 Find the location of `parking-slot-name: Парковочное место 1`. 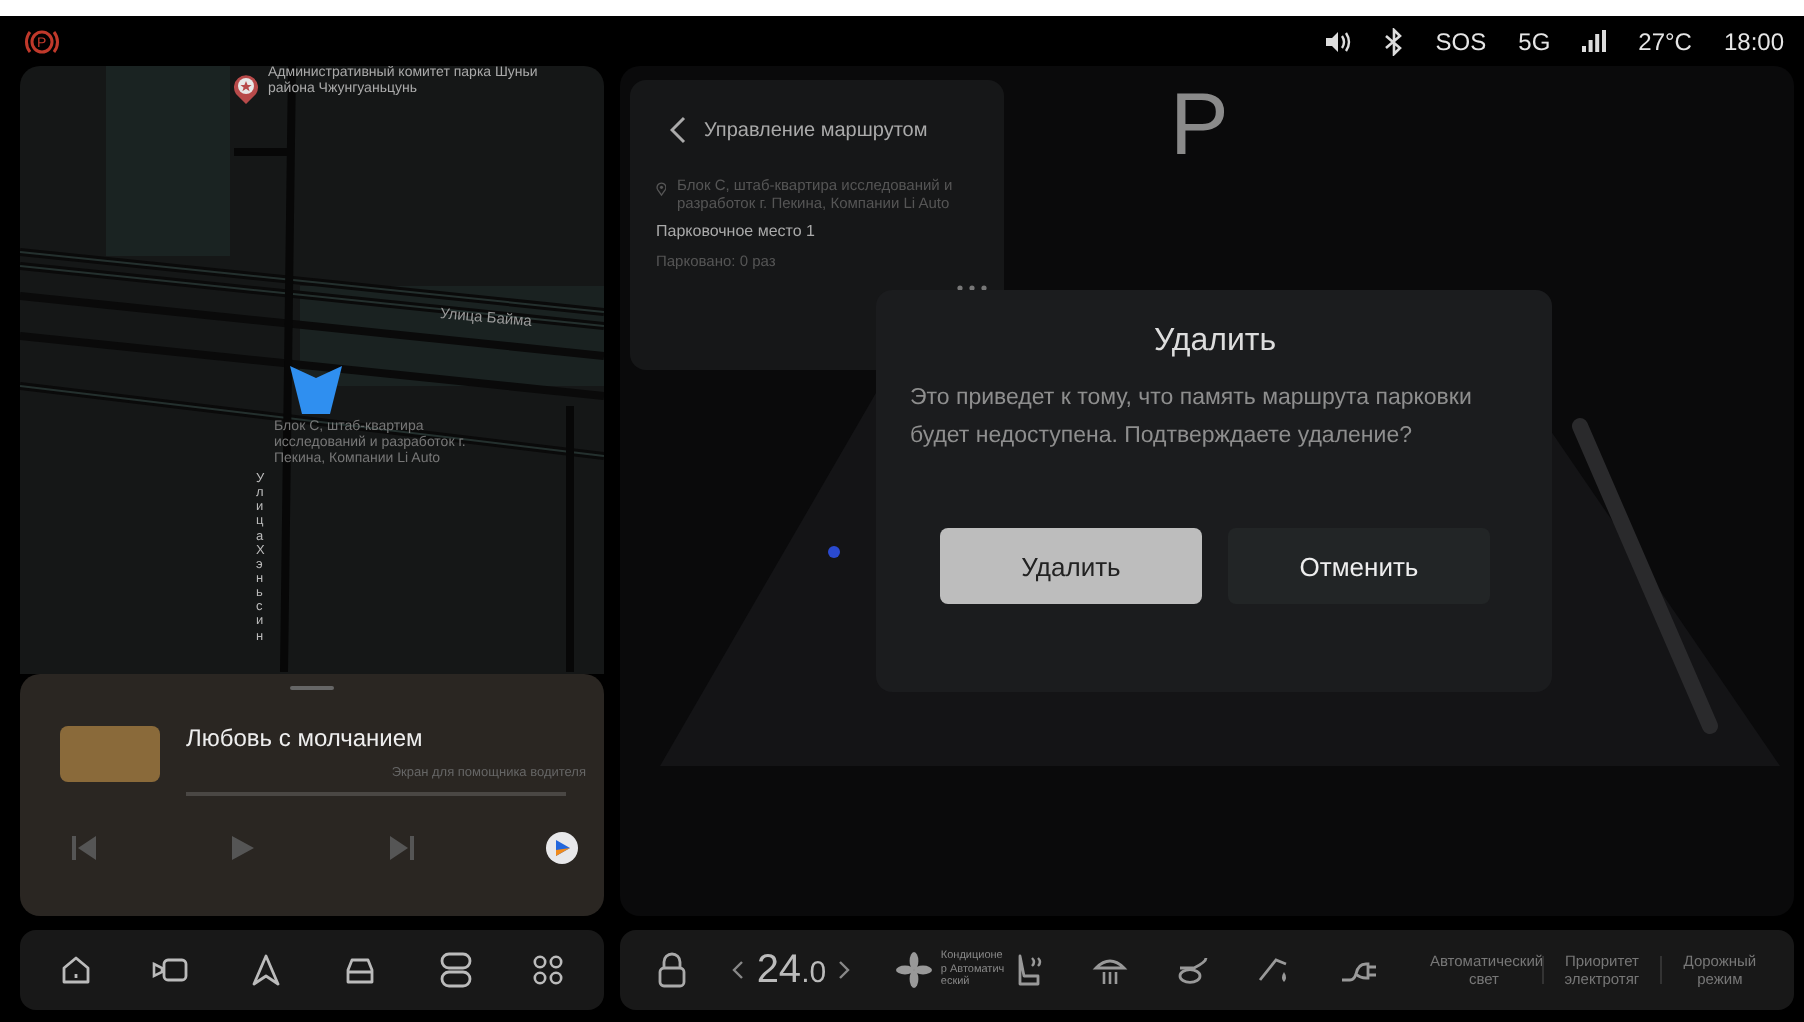

parking-slot-name: Парковочное место 1 is located at coordinates (736, 231).